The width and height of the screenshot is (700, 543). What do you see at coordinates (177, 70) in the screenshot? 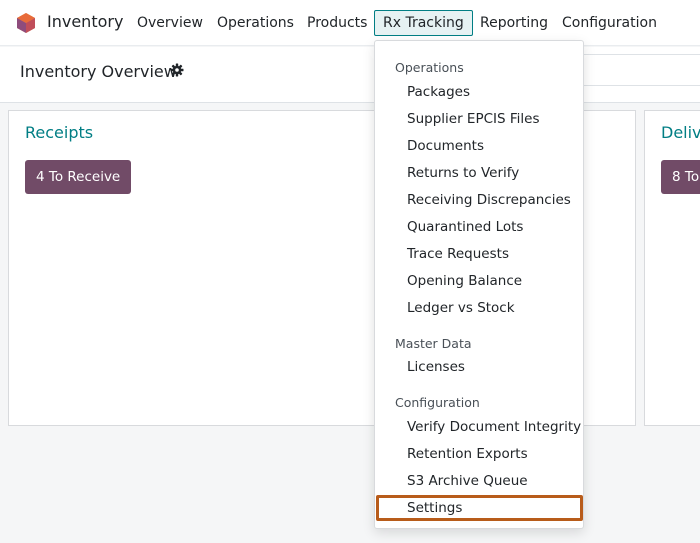
I see `gear-icon` at bounding box center [177, 70].